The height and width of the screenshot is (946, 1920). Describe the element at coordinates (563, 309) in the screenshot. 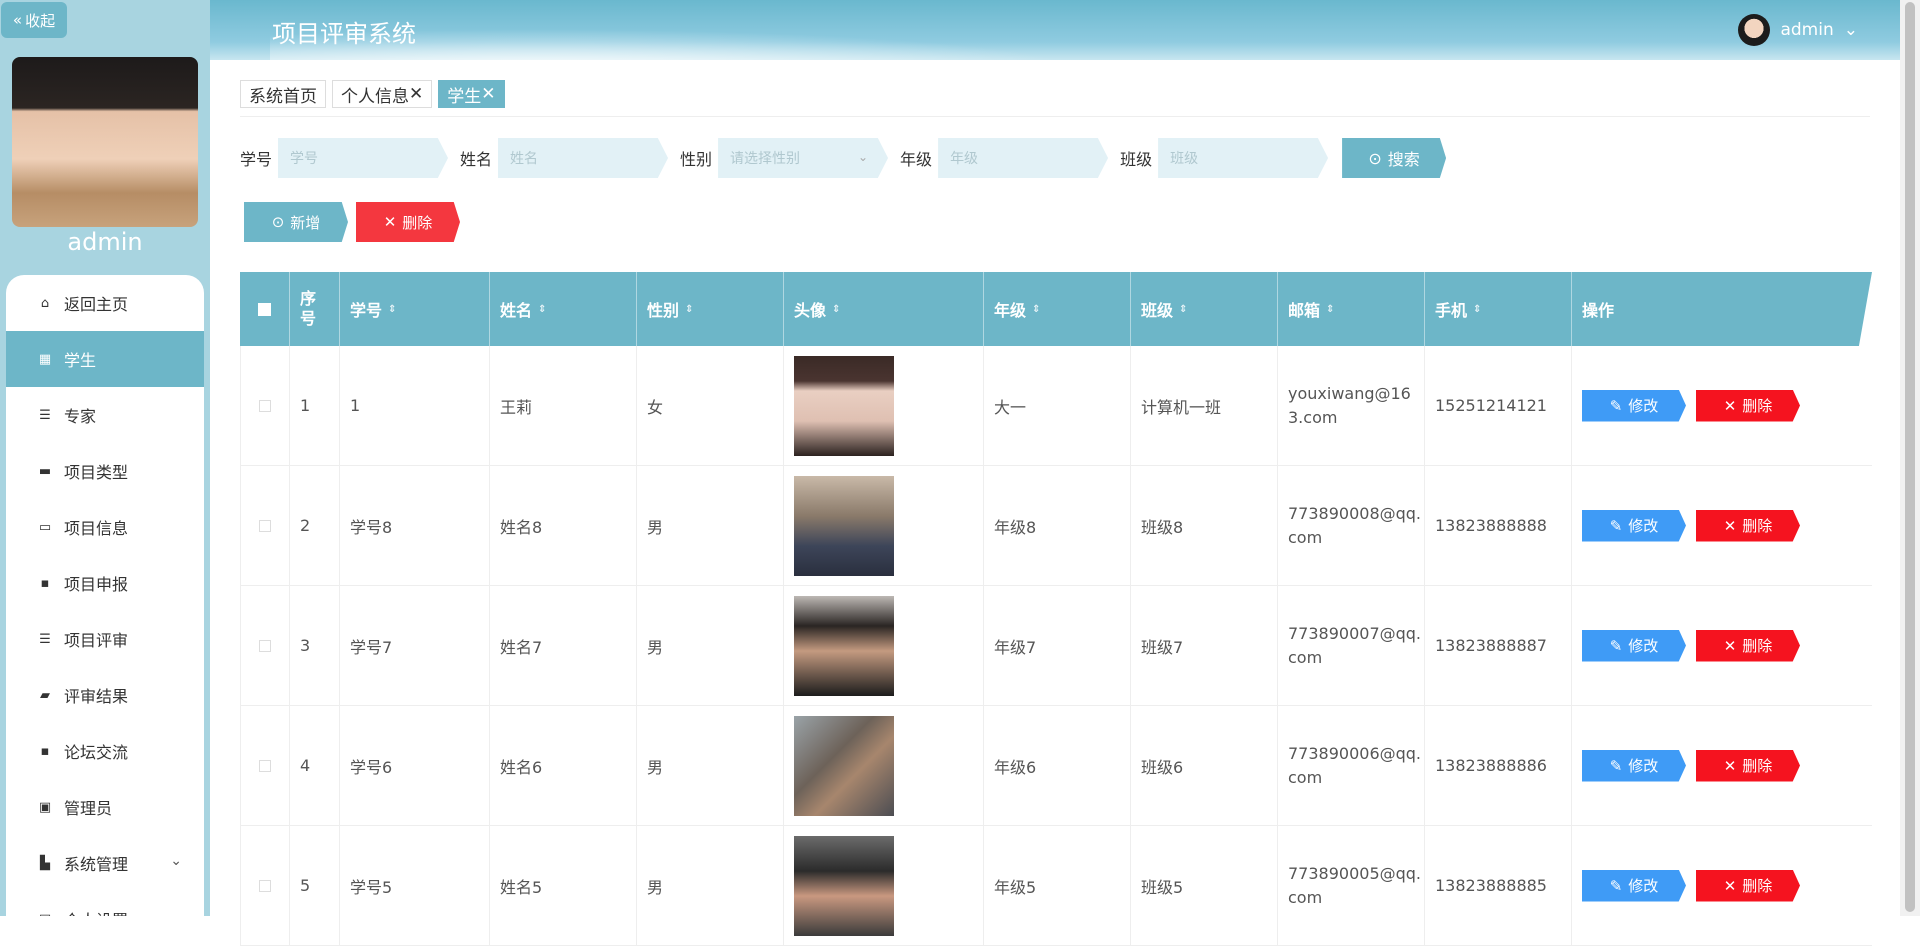

I see `col-name: 姓名 ⇕` at that location.